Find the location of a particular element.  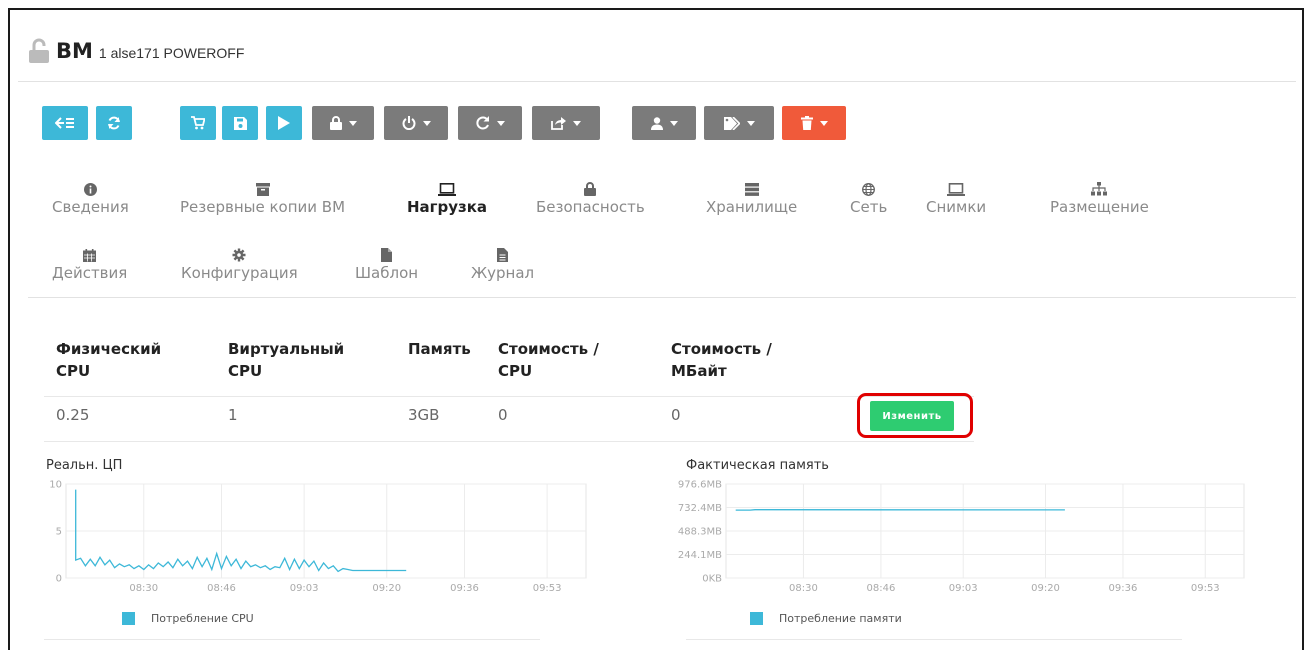

unlock-icon is located at coordinates (39, 50).